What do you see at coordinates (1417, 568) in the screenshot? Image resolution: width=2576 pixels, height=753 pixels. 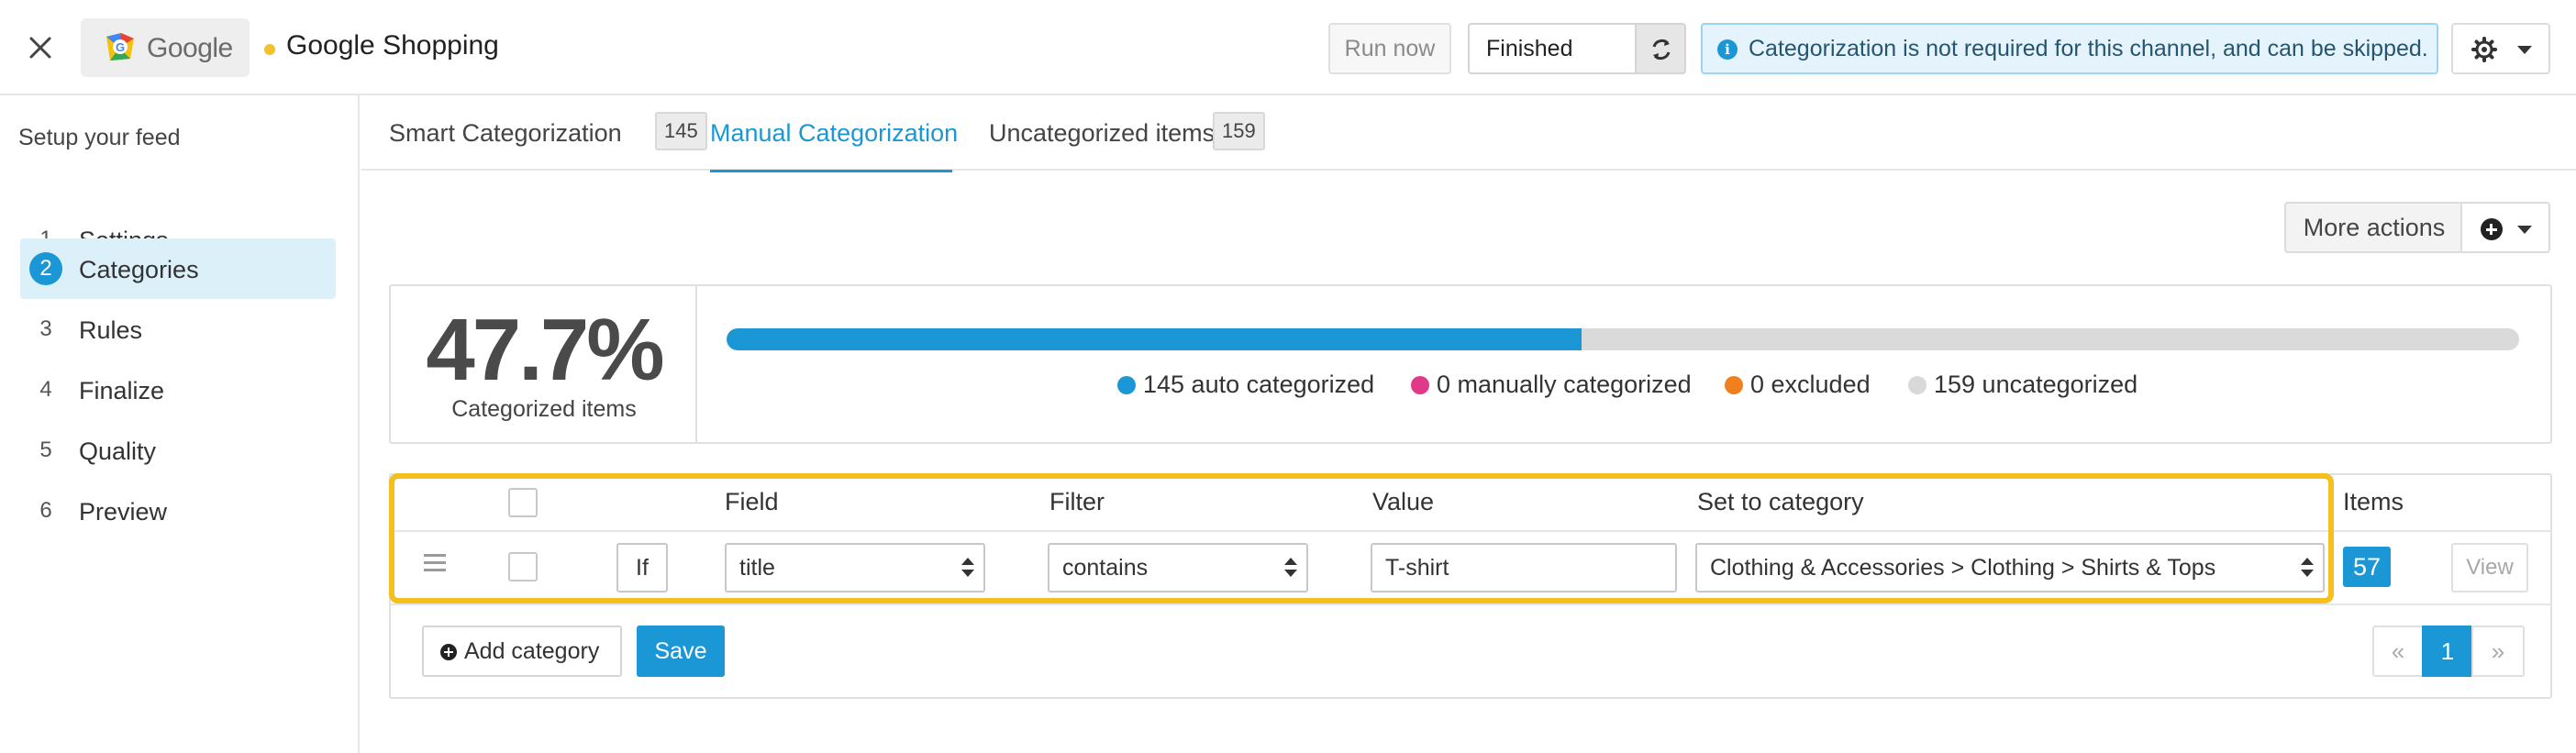 I see `value-input-text: T-shirt` at bounding box center [1417, 568].